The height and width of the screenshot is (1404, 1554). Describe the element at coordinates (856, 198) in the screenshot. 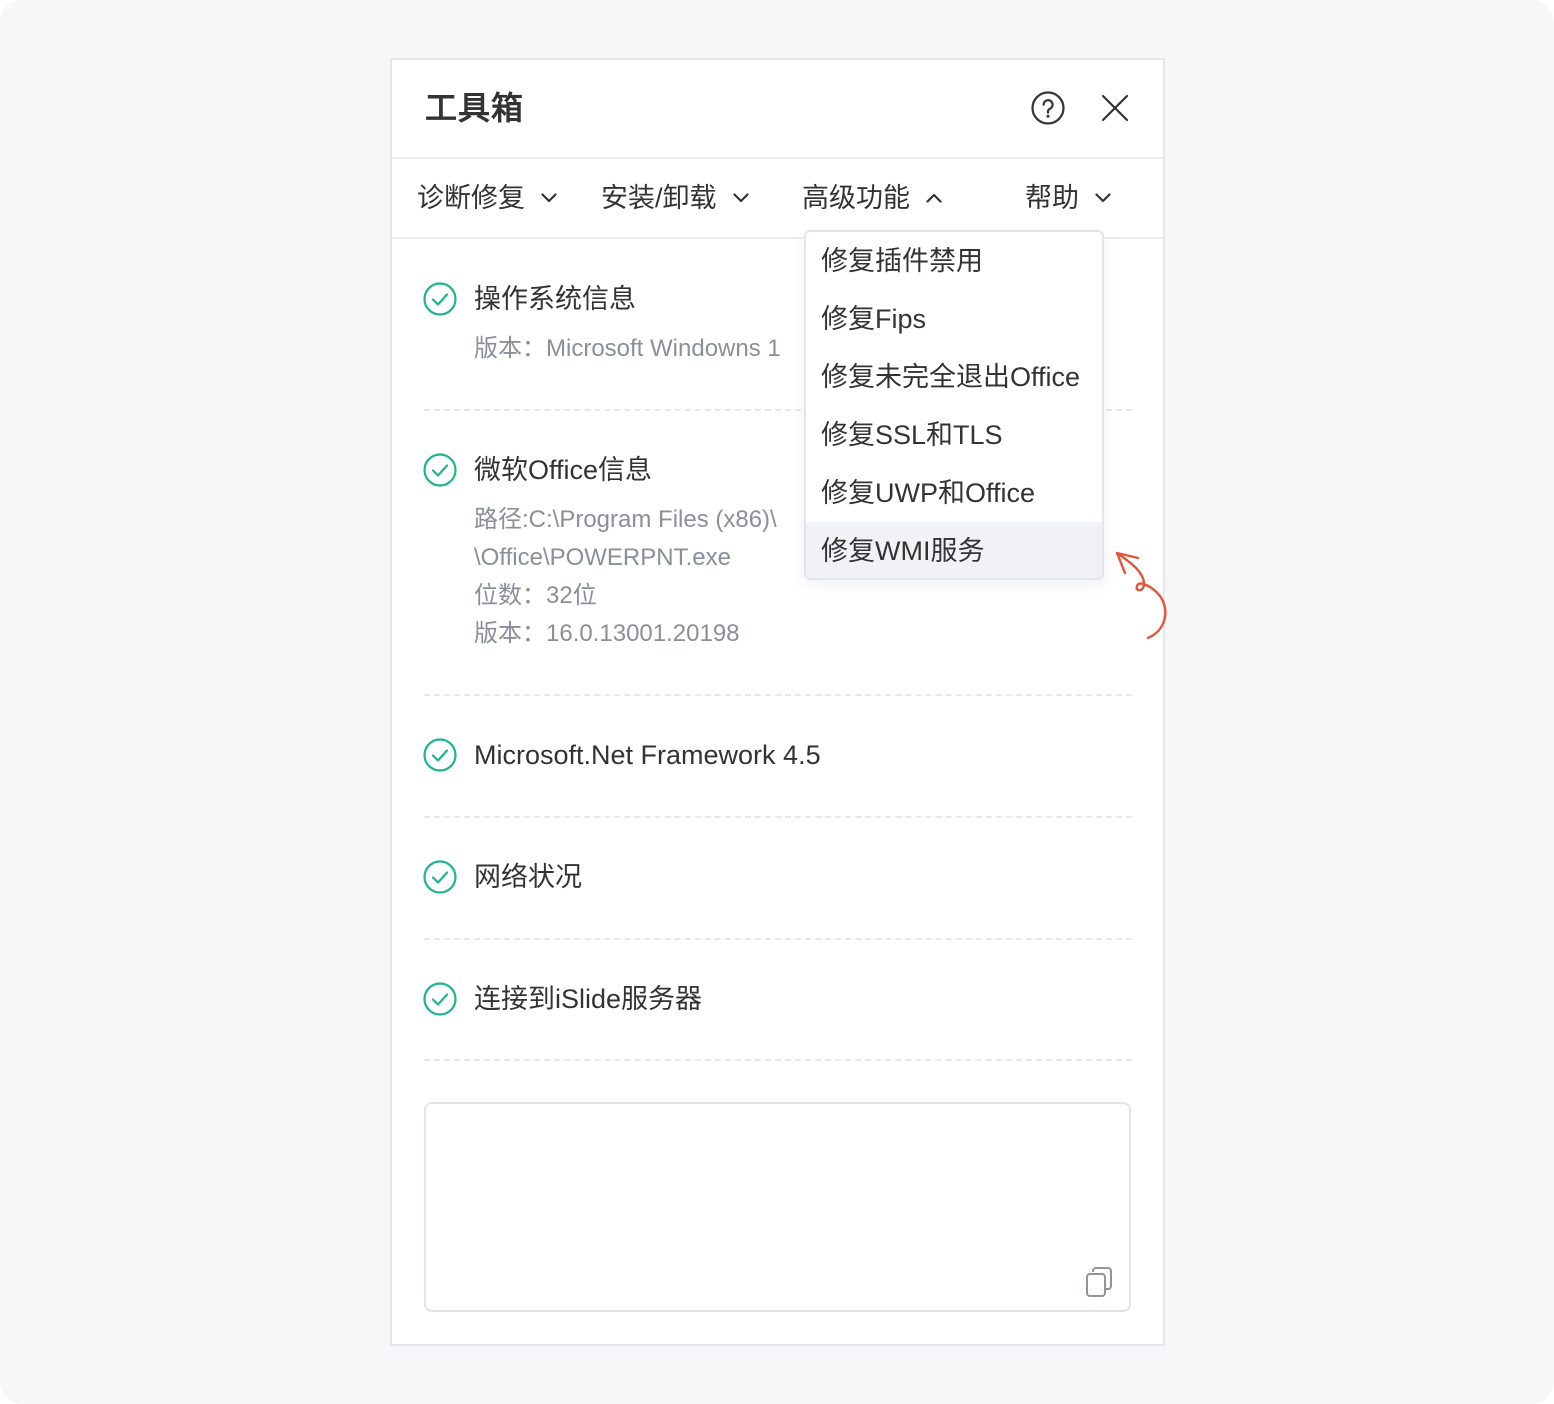

I see `menu-label: 高级功能` at that location.